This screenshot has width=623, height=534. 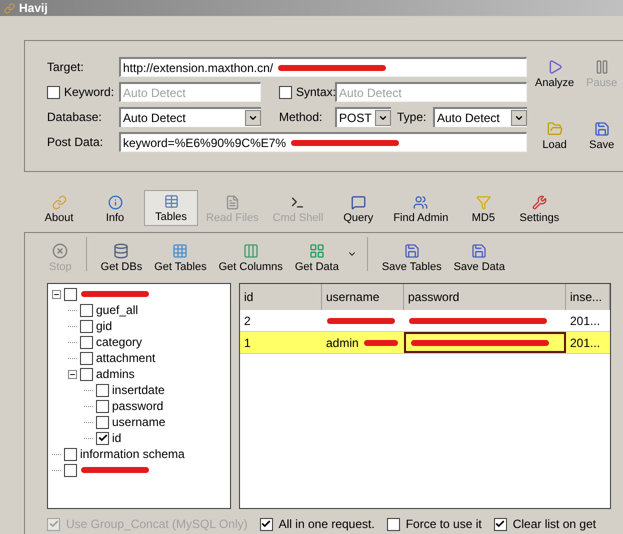 What do you see at coordinates (117, 438) in the screenshot?
I see `tree-item: id` at bounding box center [117, 438].